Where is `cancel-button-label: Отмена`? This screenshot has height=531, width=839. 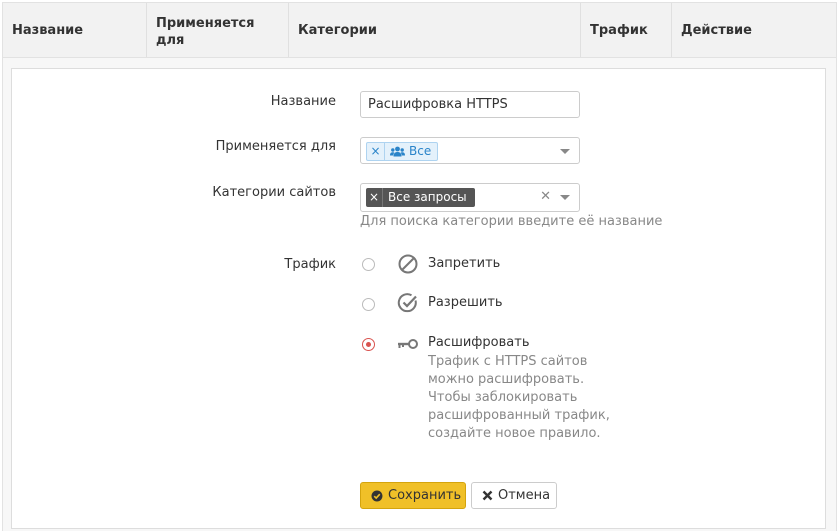 cancel-button-label: Отмена is located at coordinates (524, 495).